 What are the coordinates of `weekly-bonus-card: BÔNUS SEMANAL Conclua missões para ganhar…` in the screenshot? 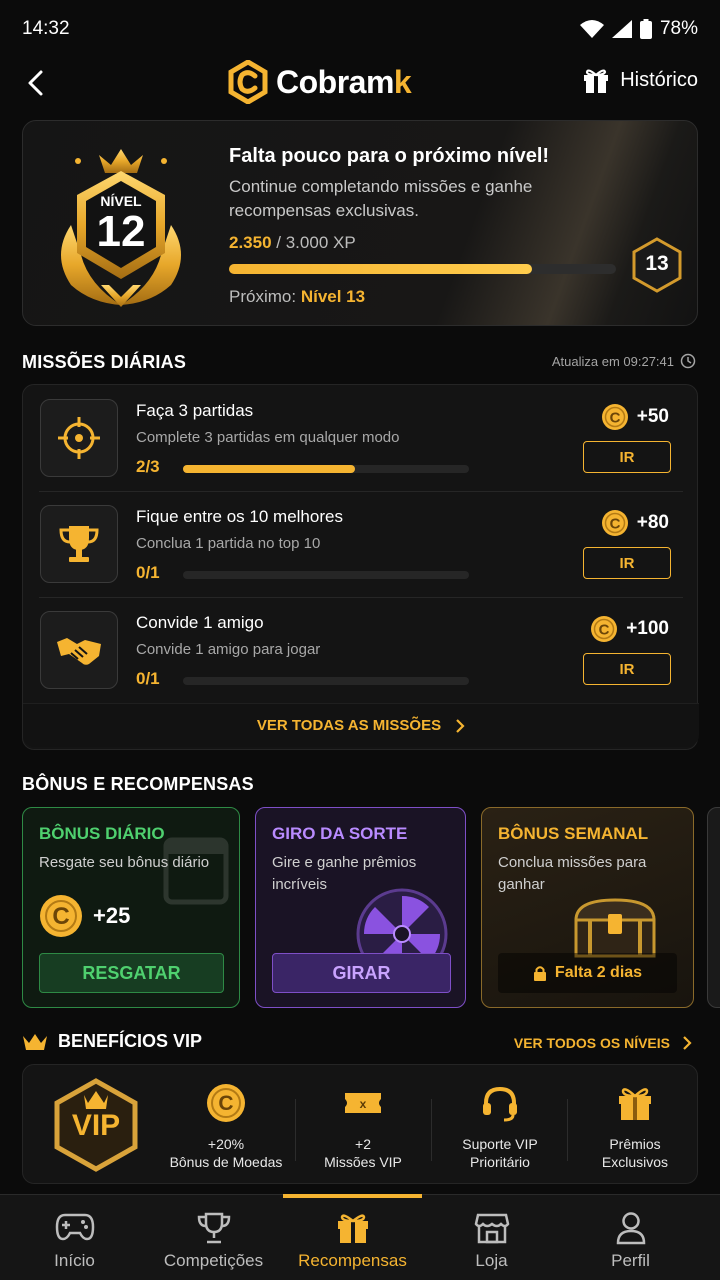 It's located at (587, 907).